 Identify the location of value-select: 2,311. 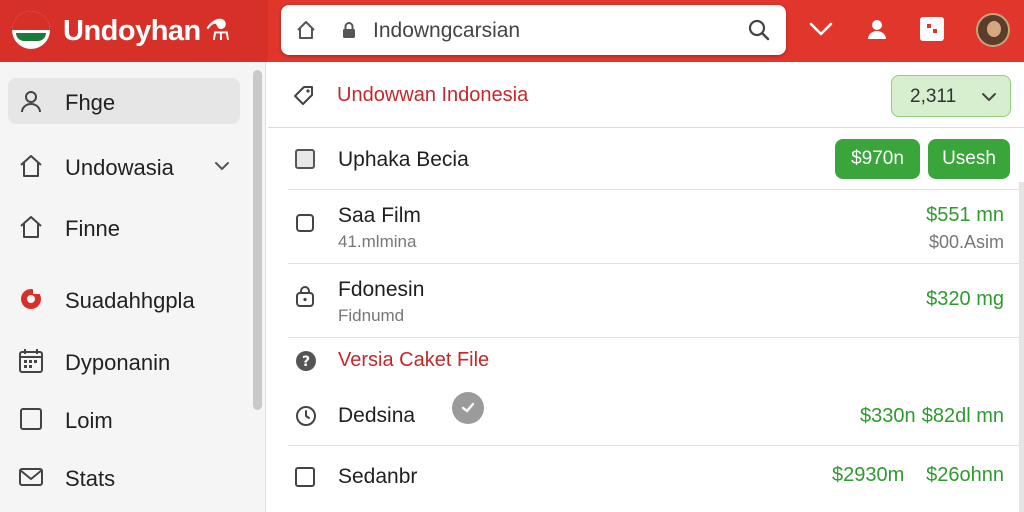
(951, 96).